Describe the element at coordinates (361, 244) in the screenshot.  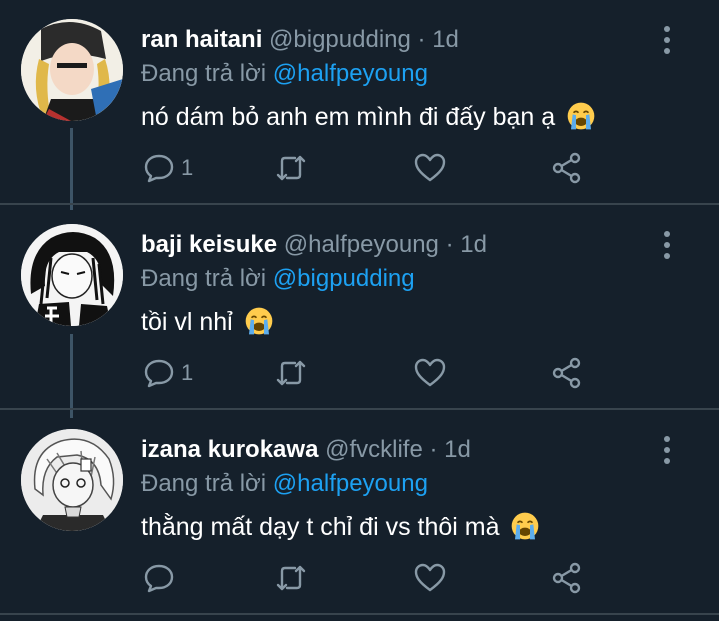
I see `username: @halfpeyoung` at that location.